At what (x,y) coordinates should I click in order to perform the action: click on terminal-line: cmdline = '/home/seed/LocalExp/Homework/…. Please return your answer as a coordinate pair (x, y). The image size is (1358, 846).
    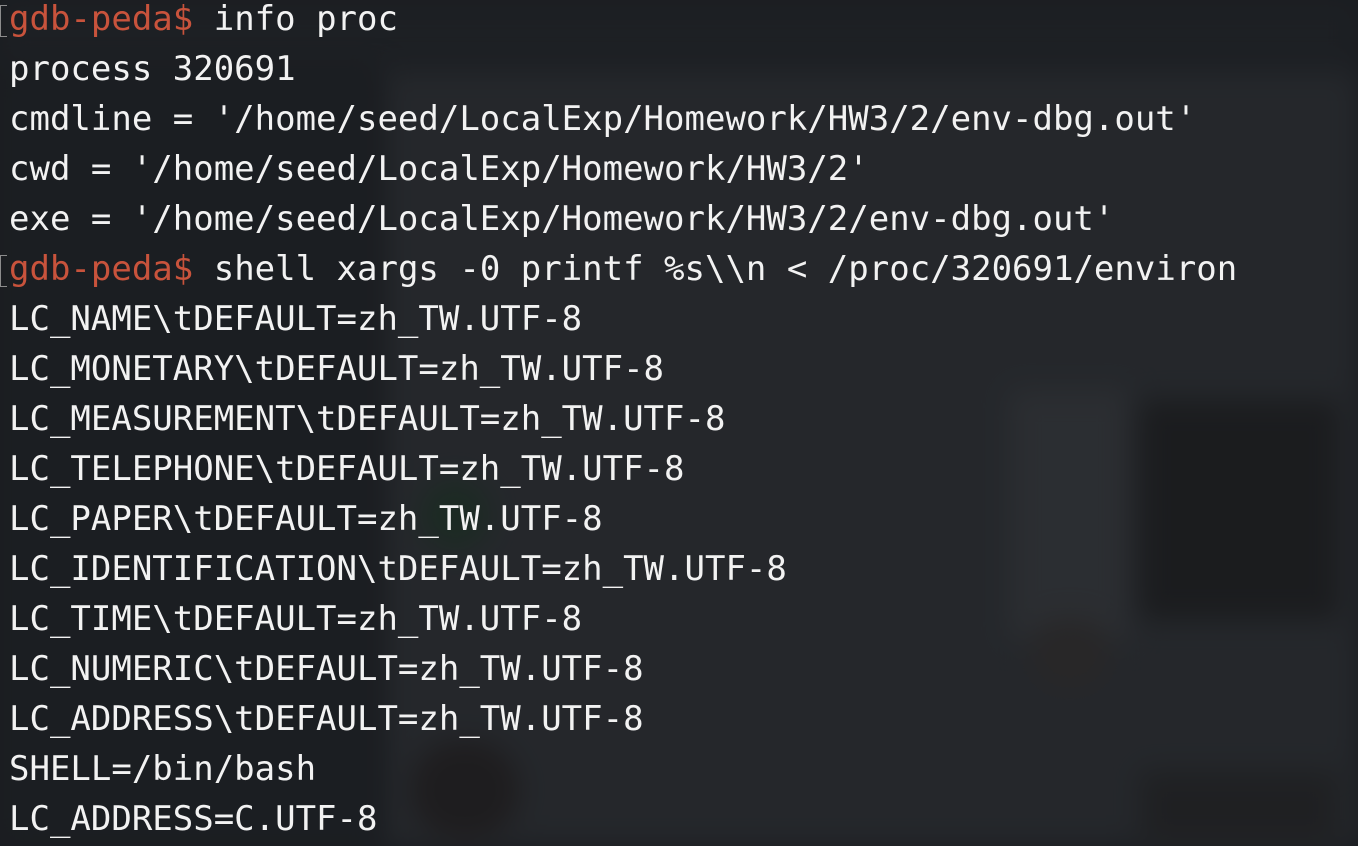
    Looking at the image, I should click on (603, 119).